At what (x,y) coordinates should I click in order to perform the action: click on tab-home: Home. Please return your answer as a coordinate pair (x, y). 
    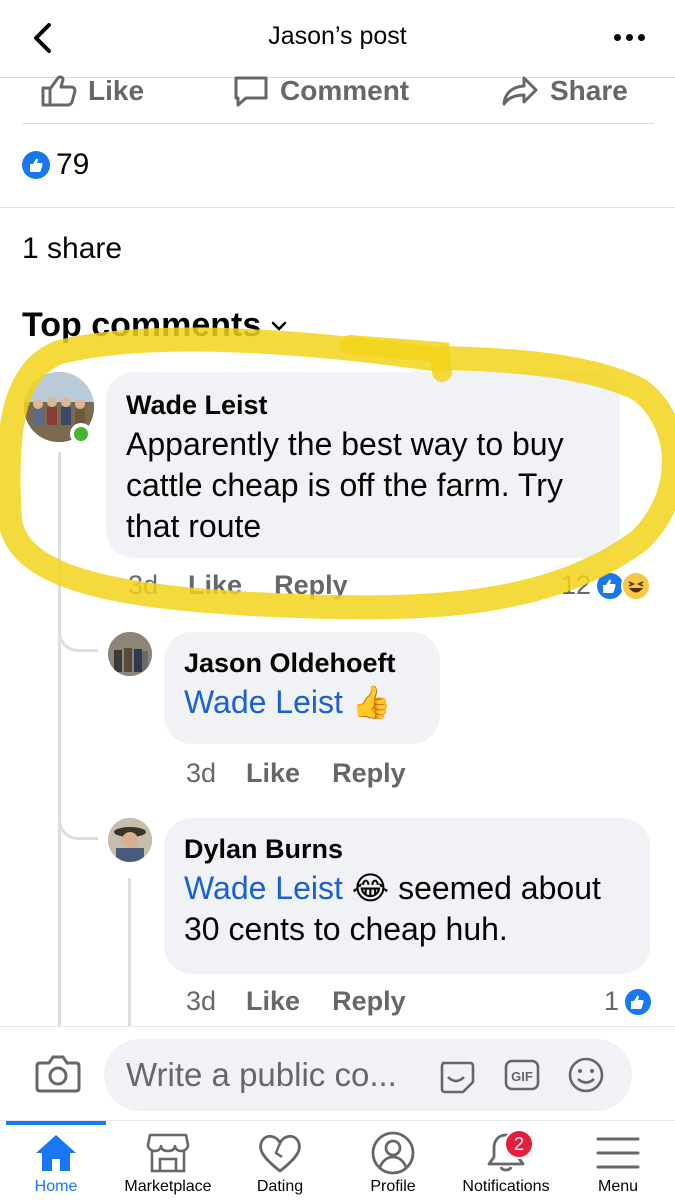
    Looking at the image, I should click on (58, 1160).